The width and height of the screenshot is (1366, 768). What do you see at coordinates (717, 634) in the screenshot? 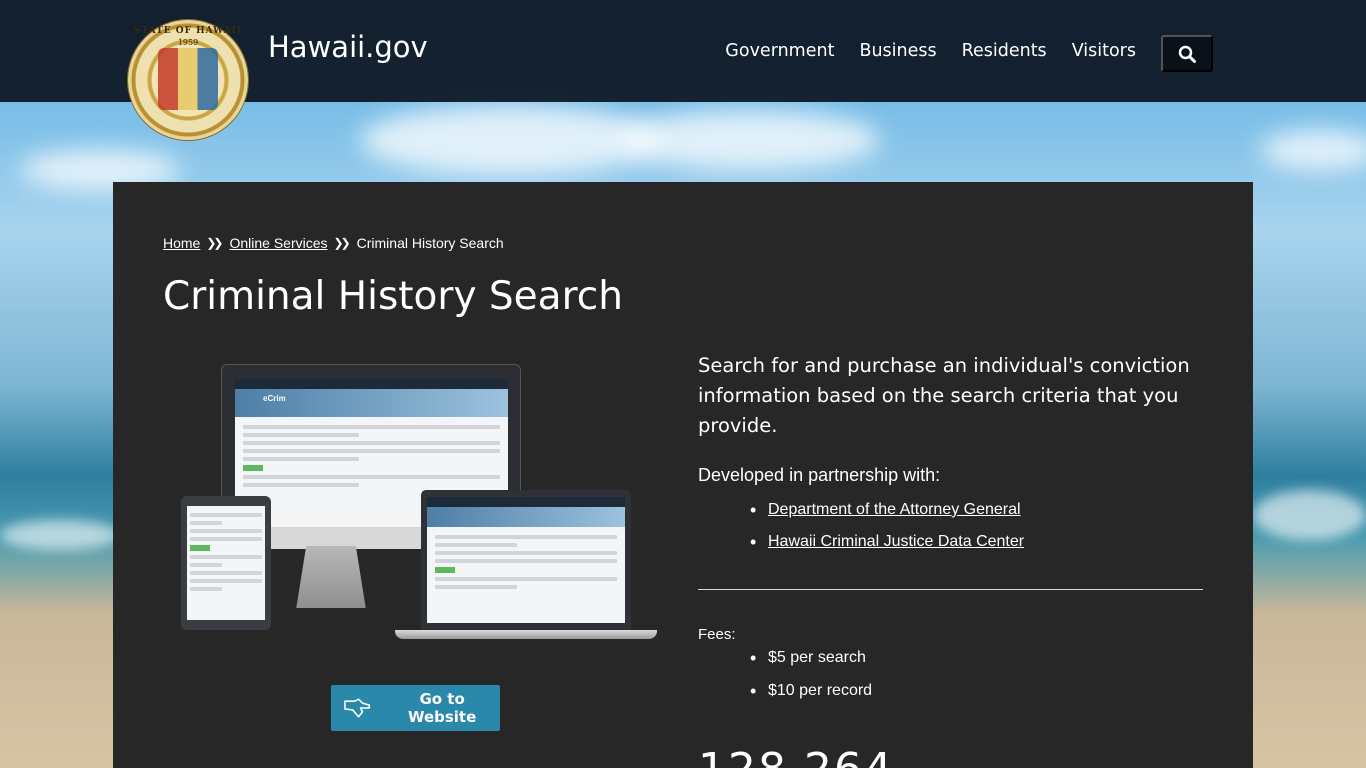
I see `fees-label: Fees:` at bounding box center [717, 634].